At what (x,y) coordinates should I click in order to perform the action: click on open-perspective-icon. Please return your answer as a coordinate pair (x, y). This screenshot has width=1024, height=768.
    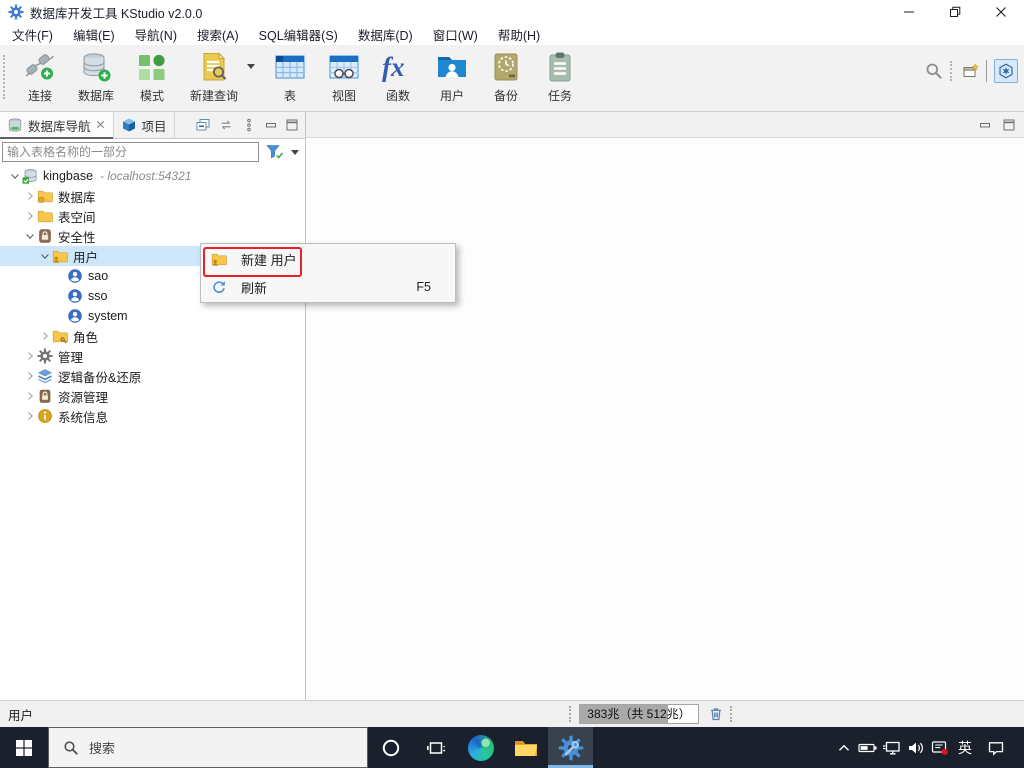
    Looking at the image, I should click on (971, 71).